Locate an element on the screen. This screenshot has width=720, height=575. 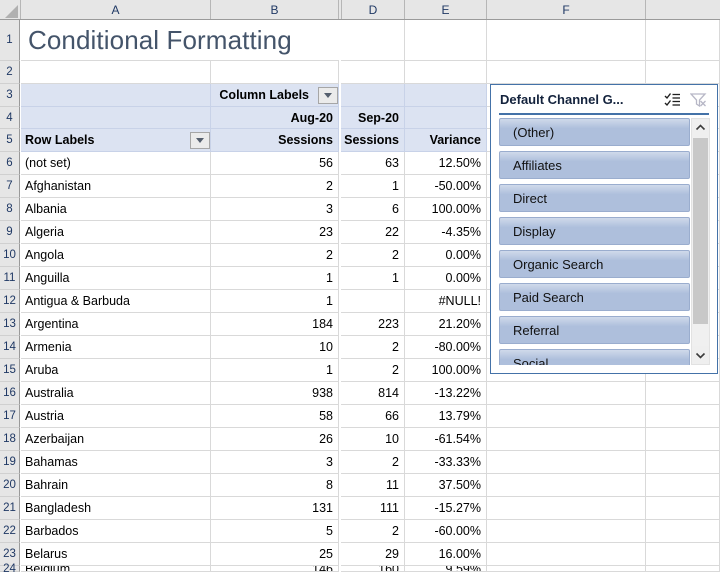
table-cell-aug-r8: 3 is located at coordinates (275, 209).